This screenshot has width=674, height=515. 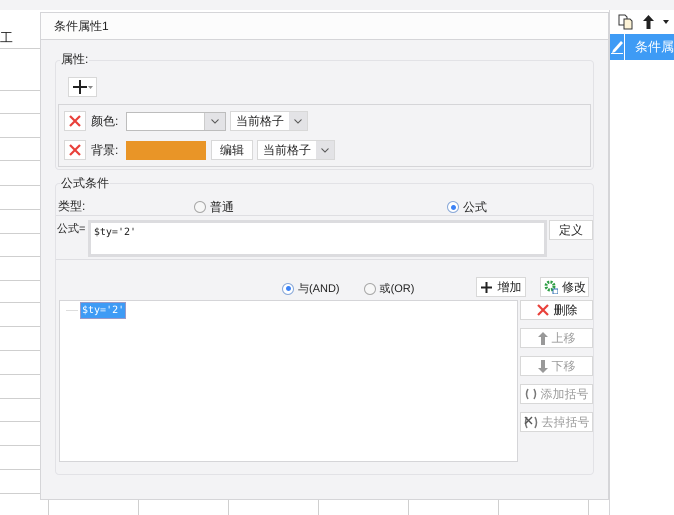 I want to click on field-label: 类型:, so click(x=72, y=206).